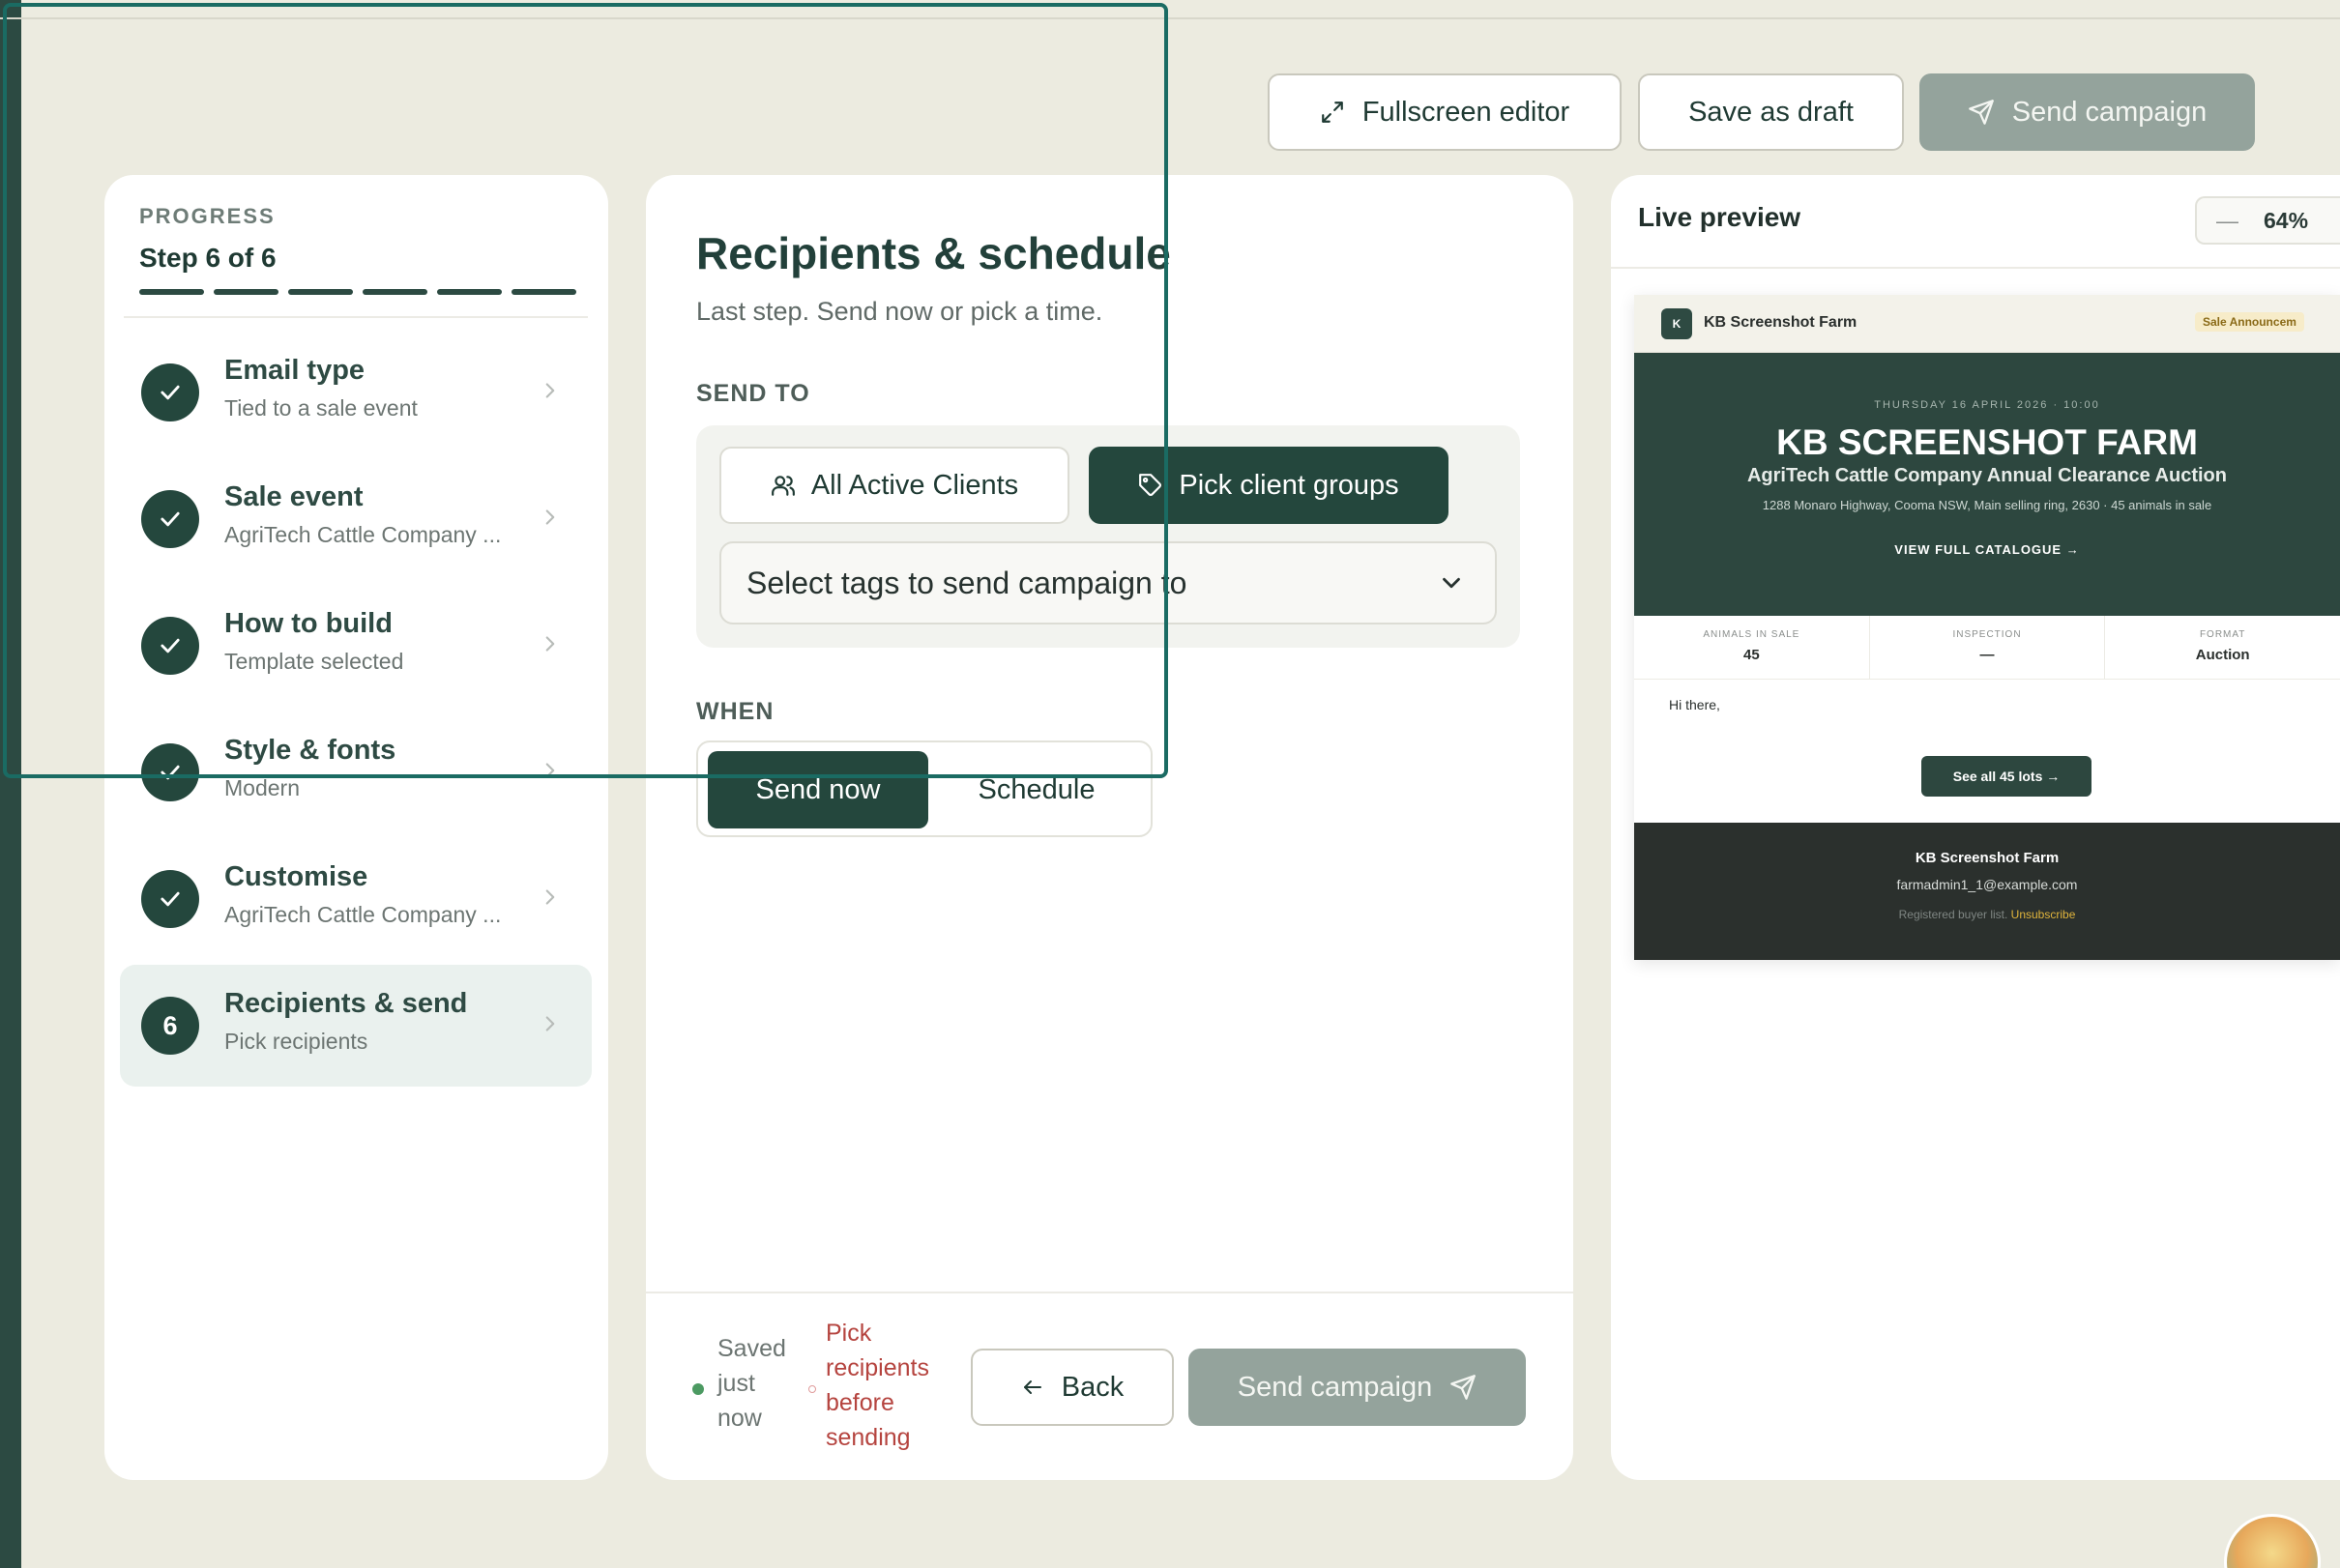  What do you see at coordinates (1151, 485) in the screenshot?
I see `tag-icon` at bounding box center [1151, 485].